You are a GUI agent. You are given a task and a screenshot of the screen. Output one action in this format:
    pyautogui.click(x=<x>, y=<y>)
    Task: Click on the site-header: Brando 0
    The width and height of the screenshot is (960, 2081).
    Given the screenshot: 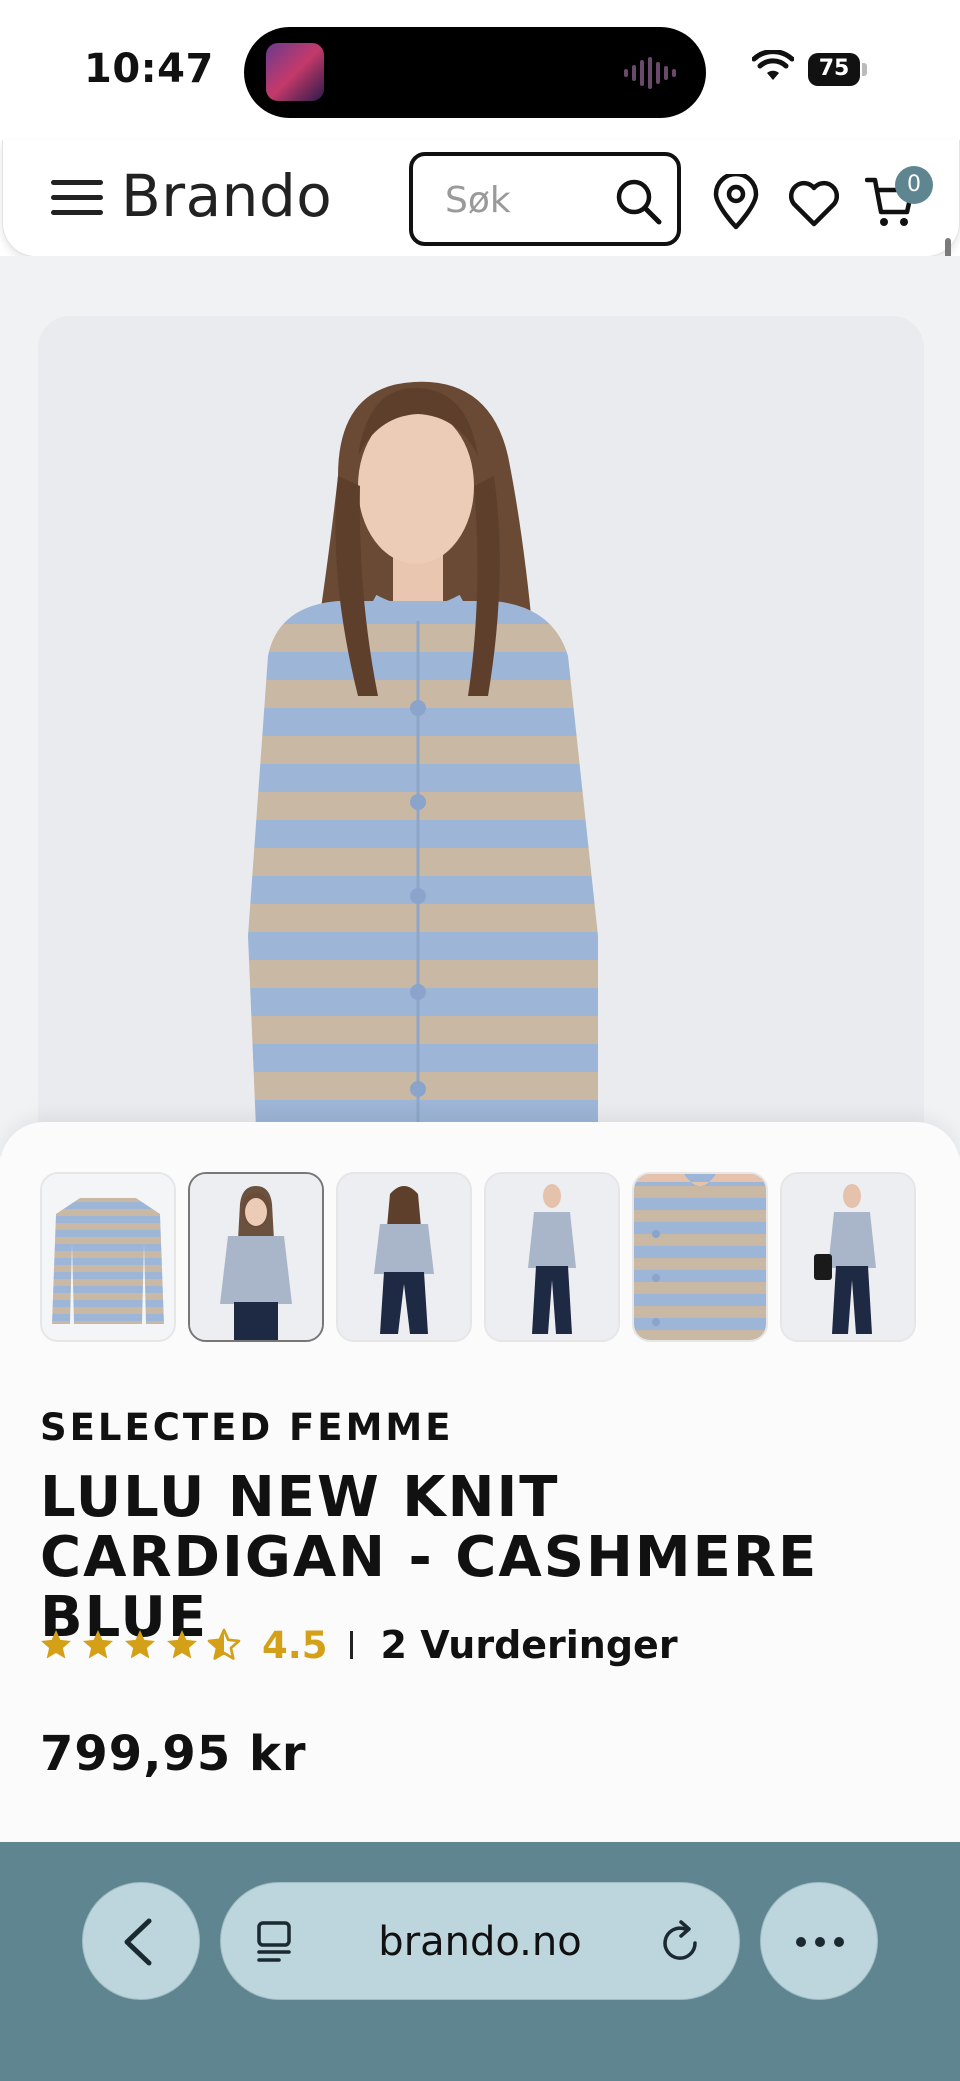 What is the action you would take?
    pyautogui.click(x=481, y=198)
    